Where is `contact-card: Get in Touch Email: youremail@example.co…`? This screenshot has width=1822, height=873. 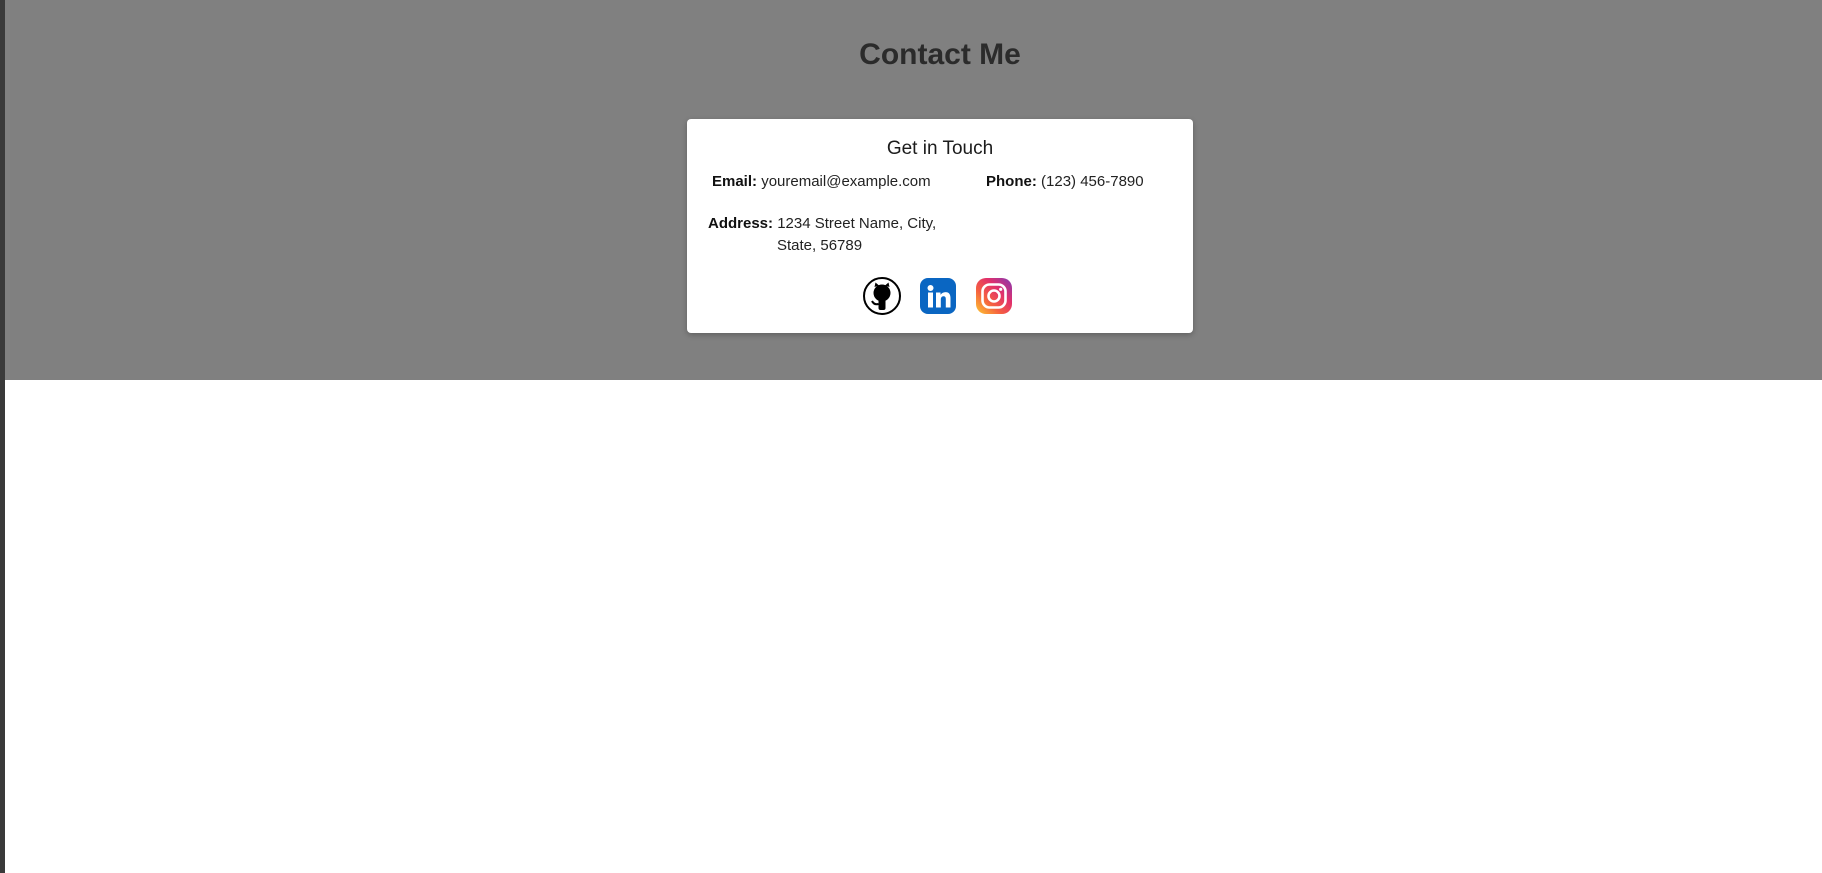
contact-card: Get in Touch Email: youremail@example.co… is located at coordinates (940, 226).